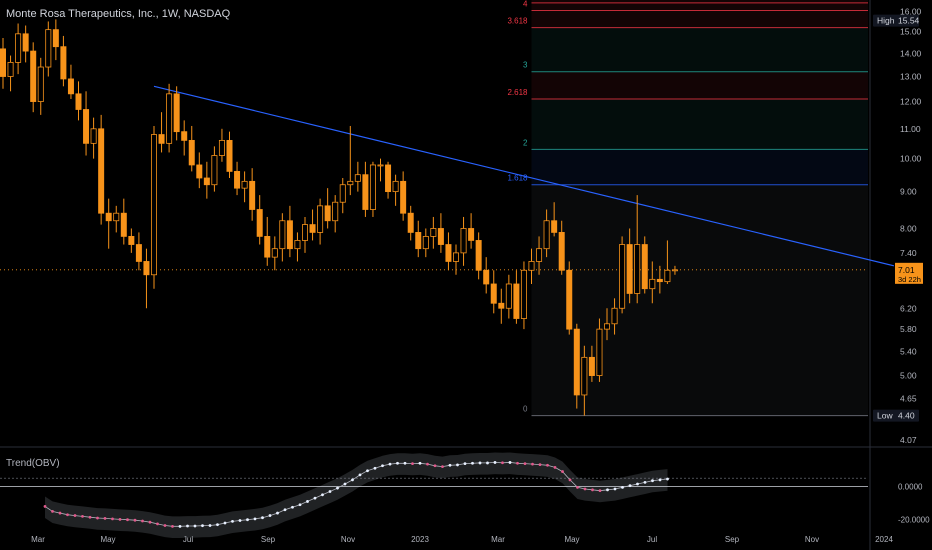  Describe the element at coordinates (908, 192) in the screenshot. I see `y-tick-label: 9.00` at that location.